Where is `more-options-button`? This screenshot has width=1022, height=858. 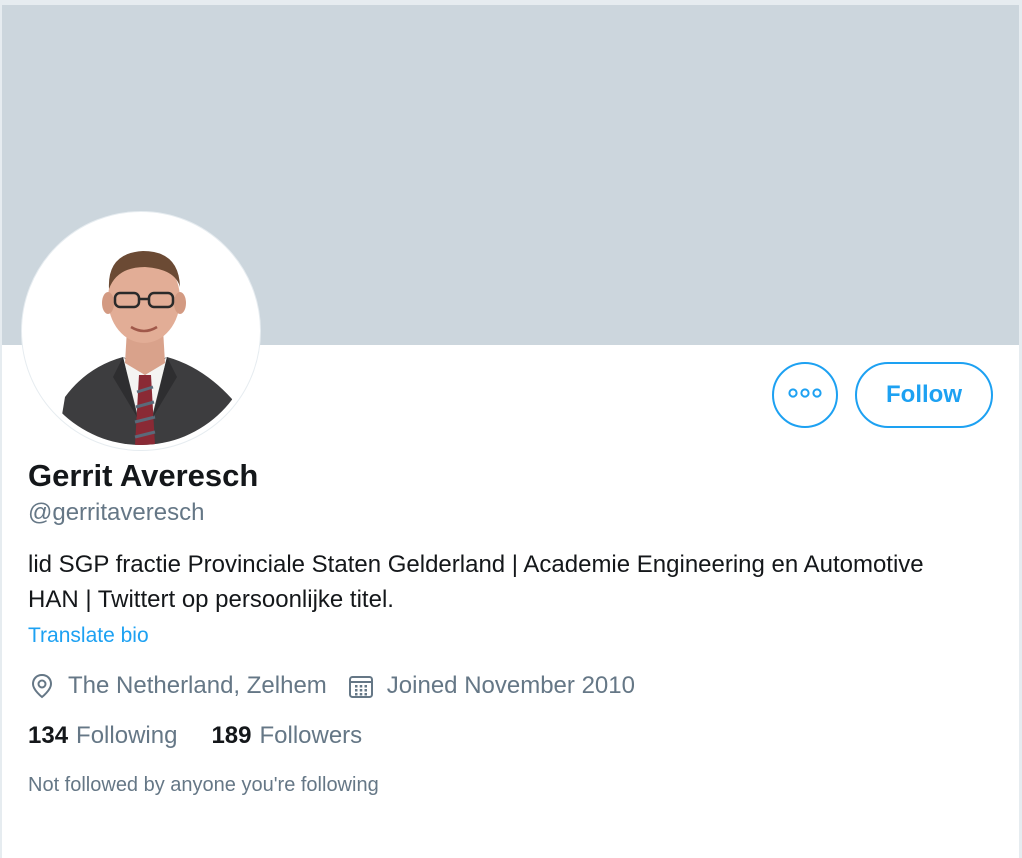 more-options-button is located at coordinates (805, 395).